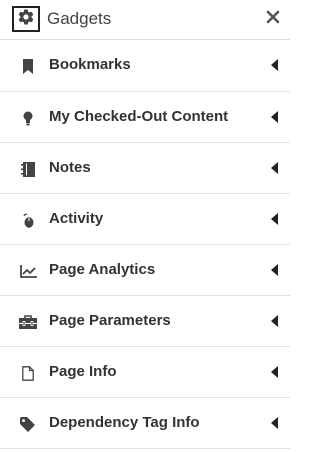  What do you see at coordinates (145, 66) in the screenshot?
I see `gadget-item-bookmarks: Bookmarks` at bounding box center [145, 66].